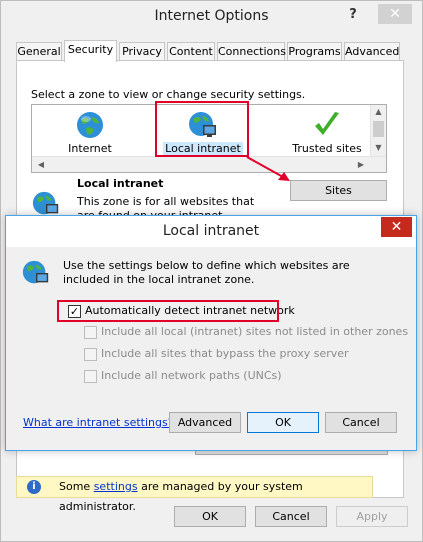  Describe the element at coordinates (251, 51) in the screenshot. I see `tab-connections: Connections` at that location.